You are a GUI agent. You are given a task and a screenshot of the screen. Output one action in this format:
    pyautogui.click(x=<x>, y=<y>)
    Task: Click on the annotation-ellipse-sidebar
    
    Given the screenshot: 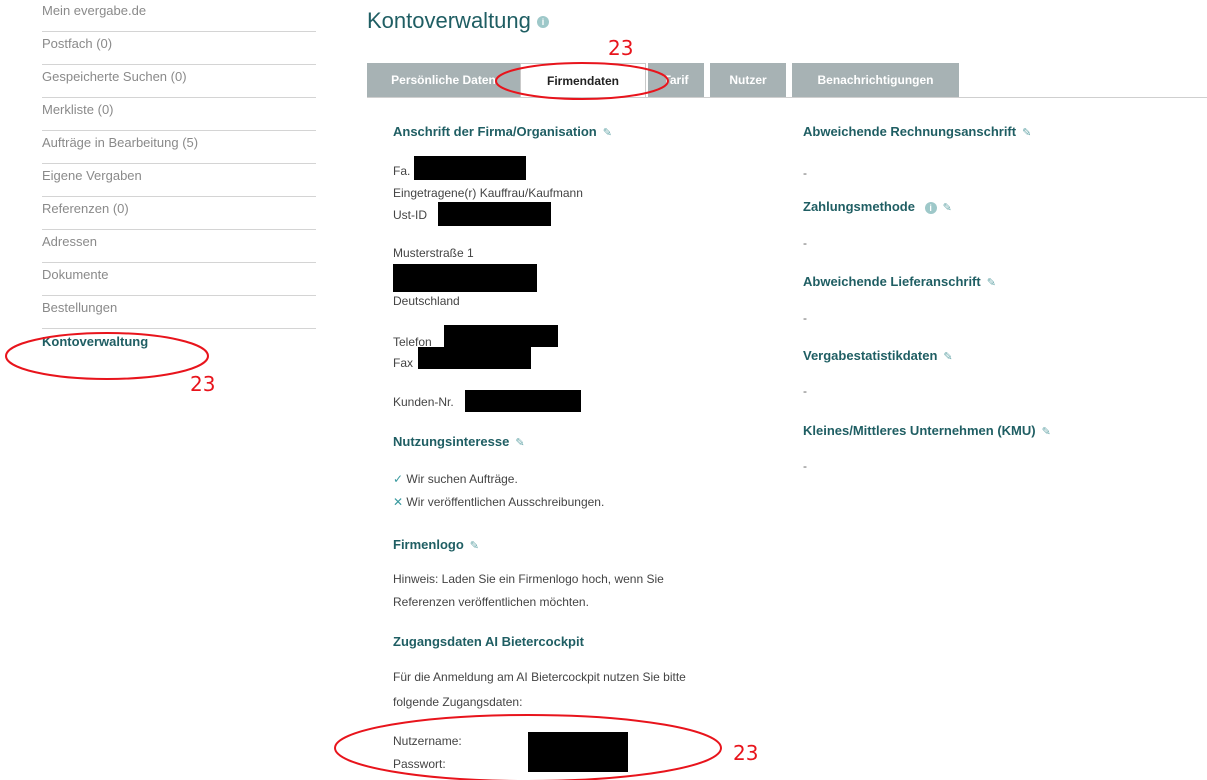 What is the action you would take?
    pyautogui.click(x=107, y=356)
    